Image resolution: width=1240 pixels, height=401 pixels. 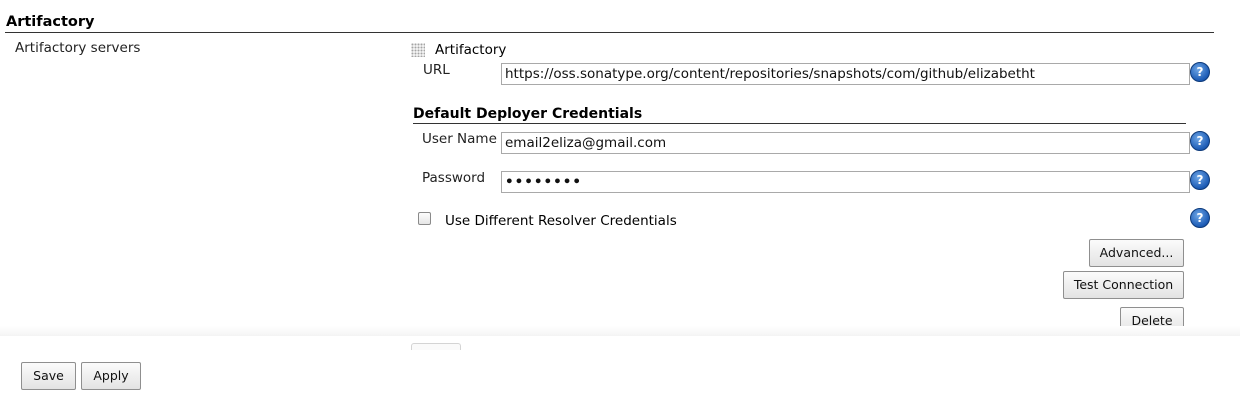 What do you see at coordinates (459, 139) in the screenshot?
I see `username-label: User Name` at bounding box center [459, 139].